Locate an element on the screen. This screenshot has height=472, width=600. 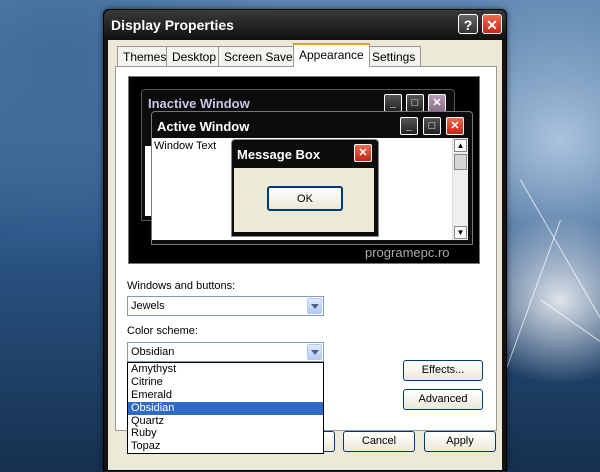
list-item: Citrine is located at coordinates (225, 382).